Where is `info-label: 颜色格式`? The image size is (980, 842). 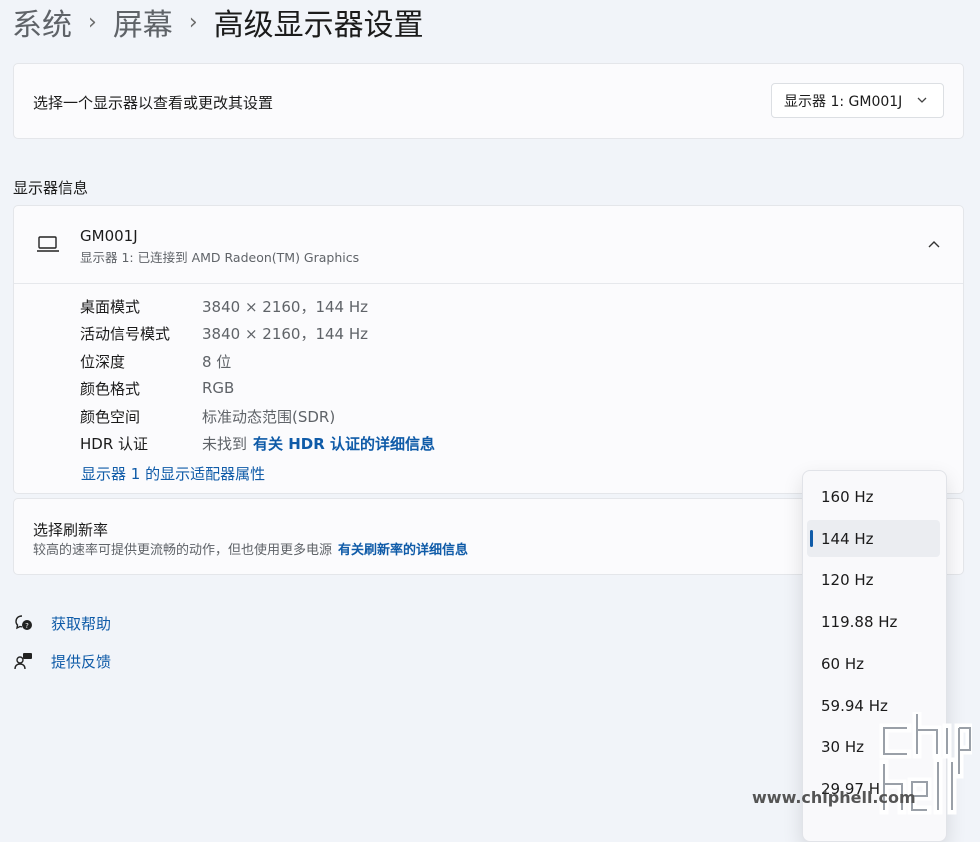
info-label: 颜色格式 is located at coordinates (110, 388).